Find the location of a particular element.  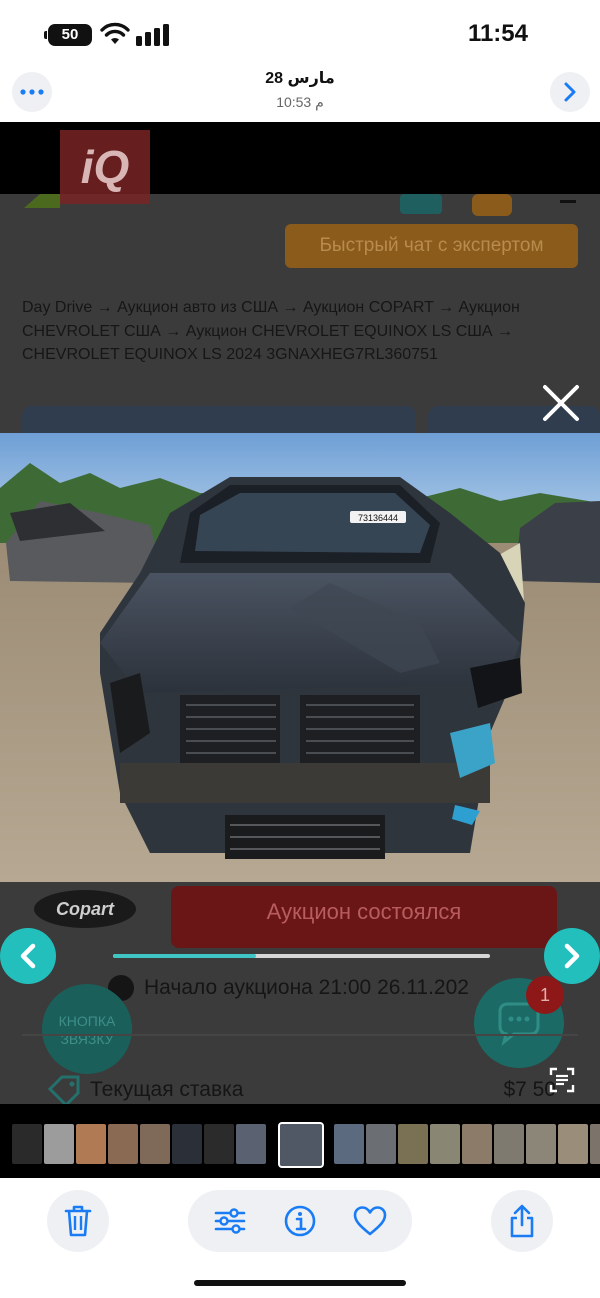

chevron-right-icon is located at coordinates (570, 92).